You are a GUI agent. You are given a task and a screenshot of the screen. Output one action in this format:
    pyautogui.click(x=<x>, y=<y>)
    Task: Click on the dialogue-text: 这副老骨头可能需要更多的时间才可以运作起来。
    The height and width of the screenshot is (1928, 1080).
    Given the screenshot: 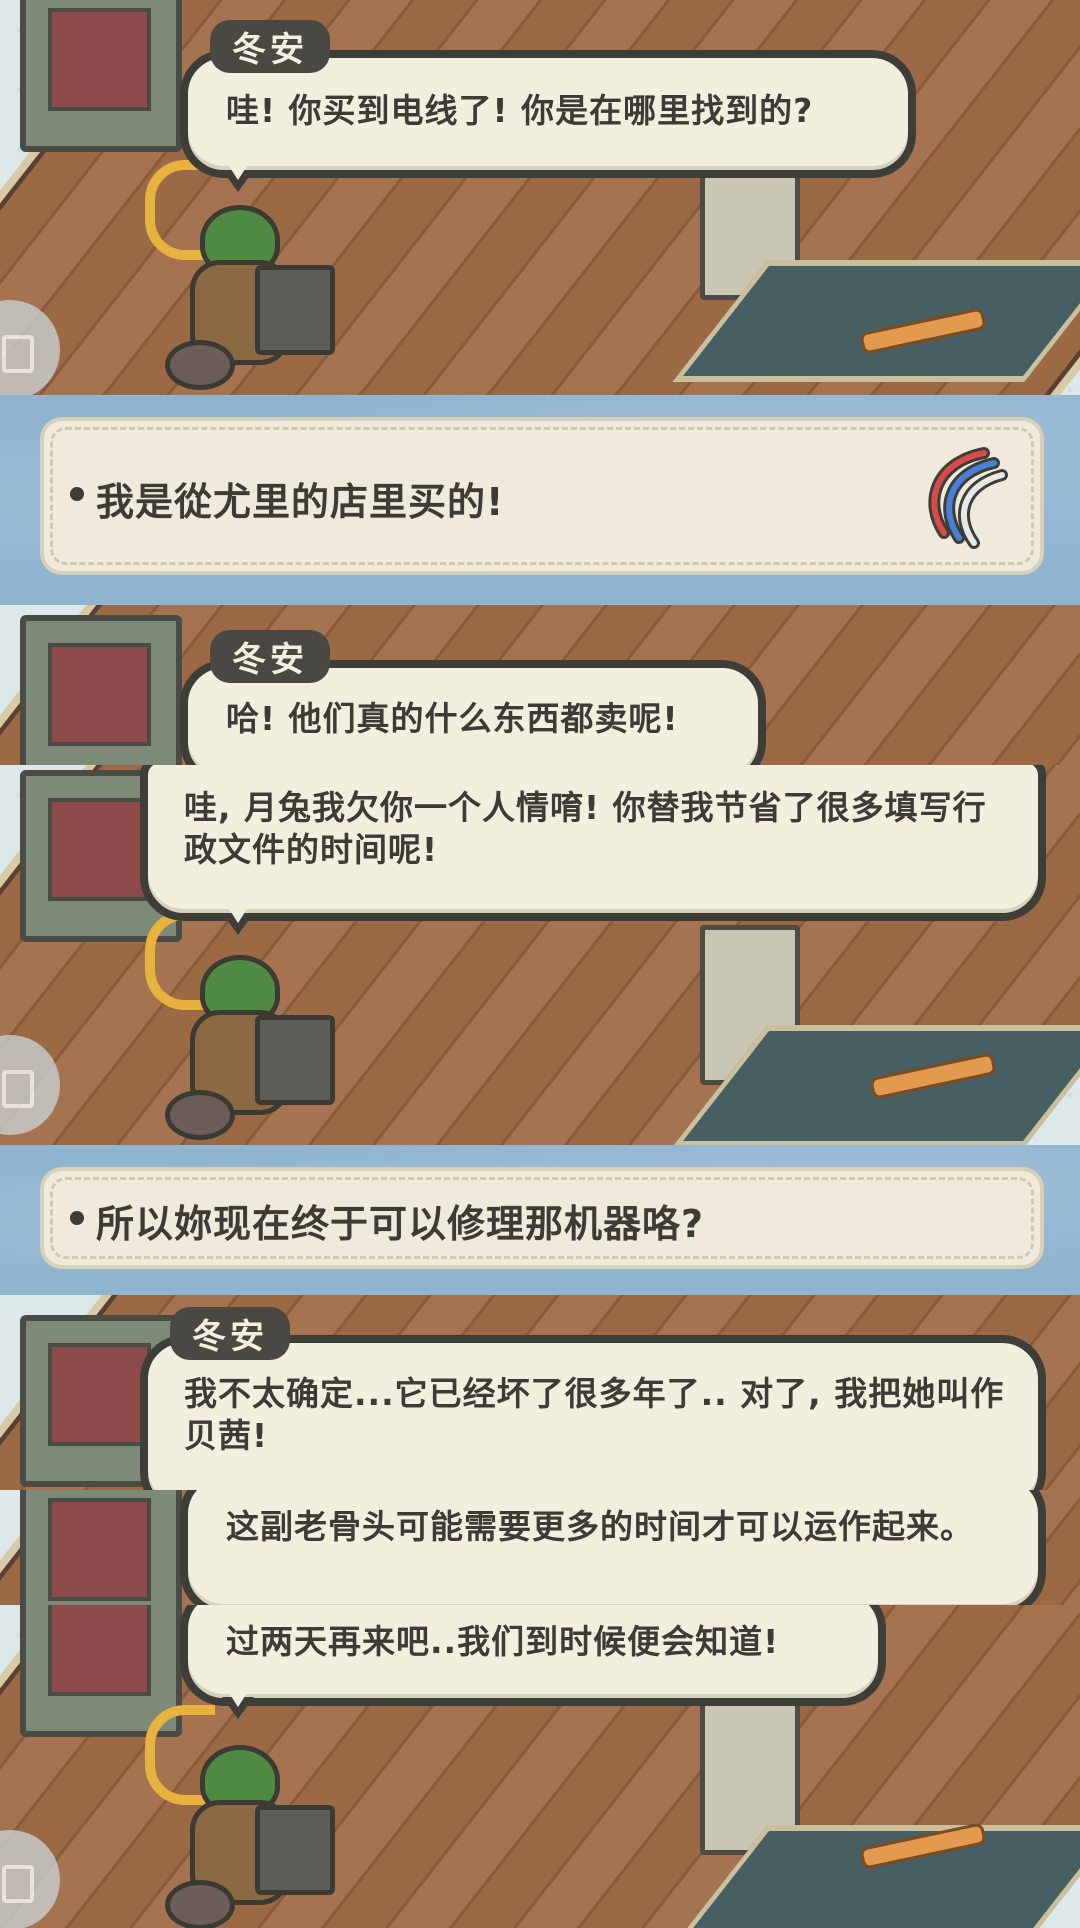 What is the action you would take?
    pyautogui.click(x=600, y=1526)
    